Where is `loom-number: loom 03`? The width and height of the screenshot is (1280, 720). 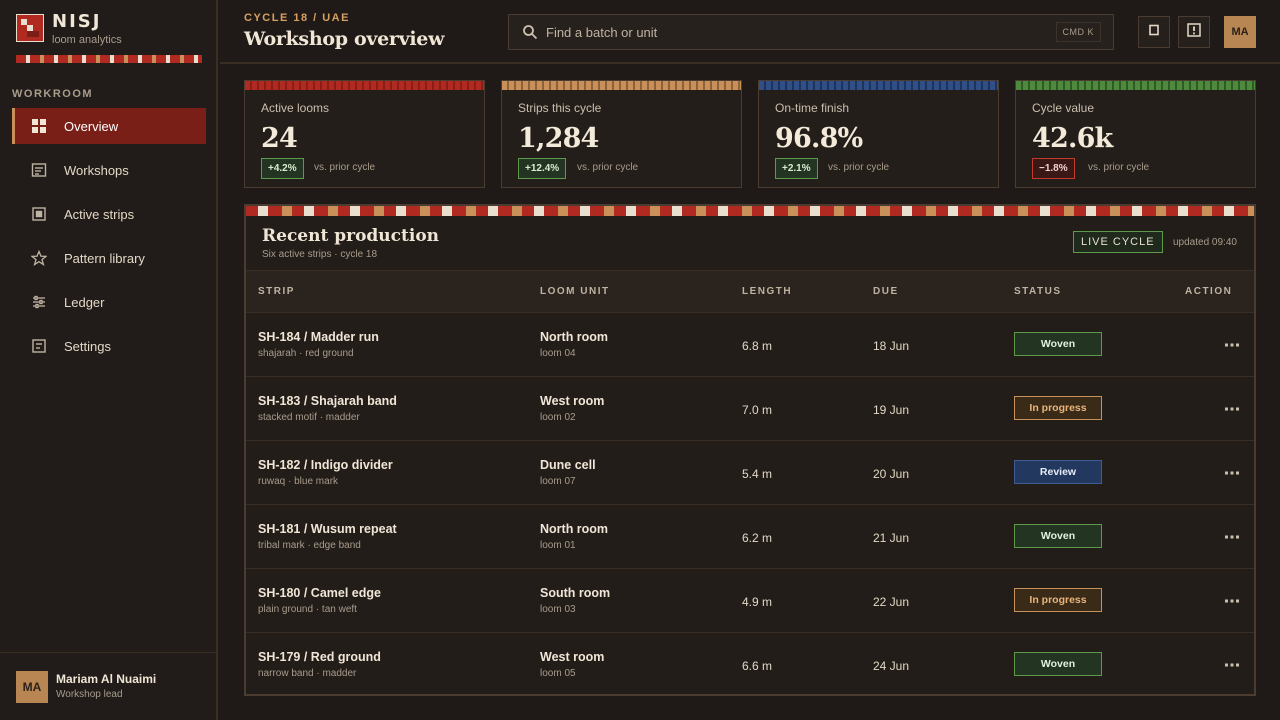 loom-number: loom 03 is located at coordinates (558, 609).